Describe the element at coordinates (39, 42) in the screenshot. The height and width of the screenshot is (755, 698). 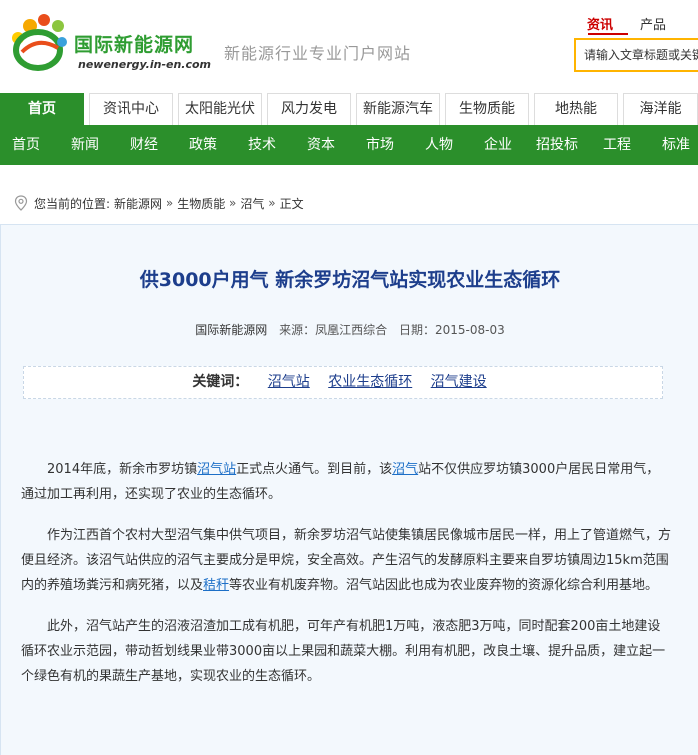
I see `logo-flower-icon` at that location.